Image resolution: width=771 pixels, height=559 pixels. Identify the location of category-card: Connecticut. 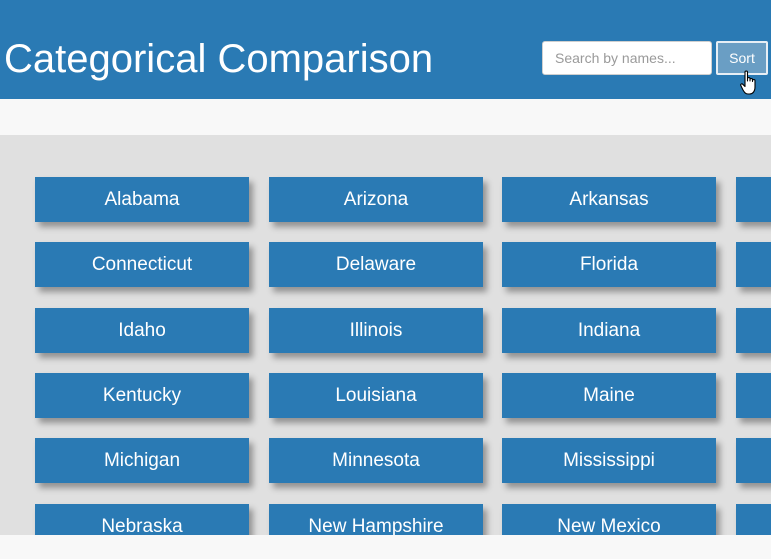
(142, 264).